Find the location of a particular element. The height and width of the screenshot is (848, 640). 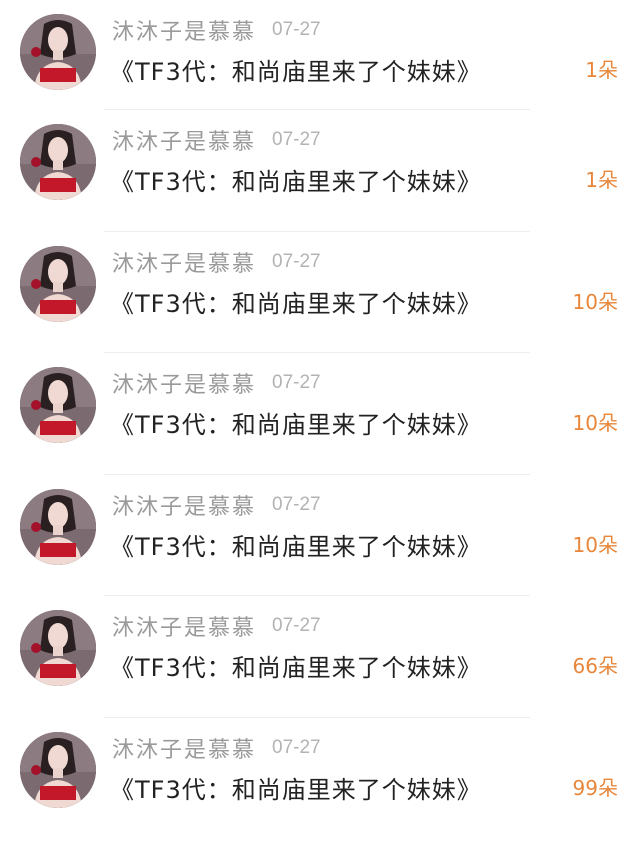

list-item: 沐沐子是慕慕 07-27 《TF3代：和尚庙里来了个妹妹》 99朵 is located at coordinates (320, 779).